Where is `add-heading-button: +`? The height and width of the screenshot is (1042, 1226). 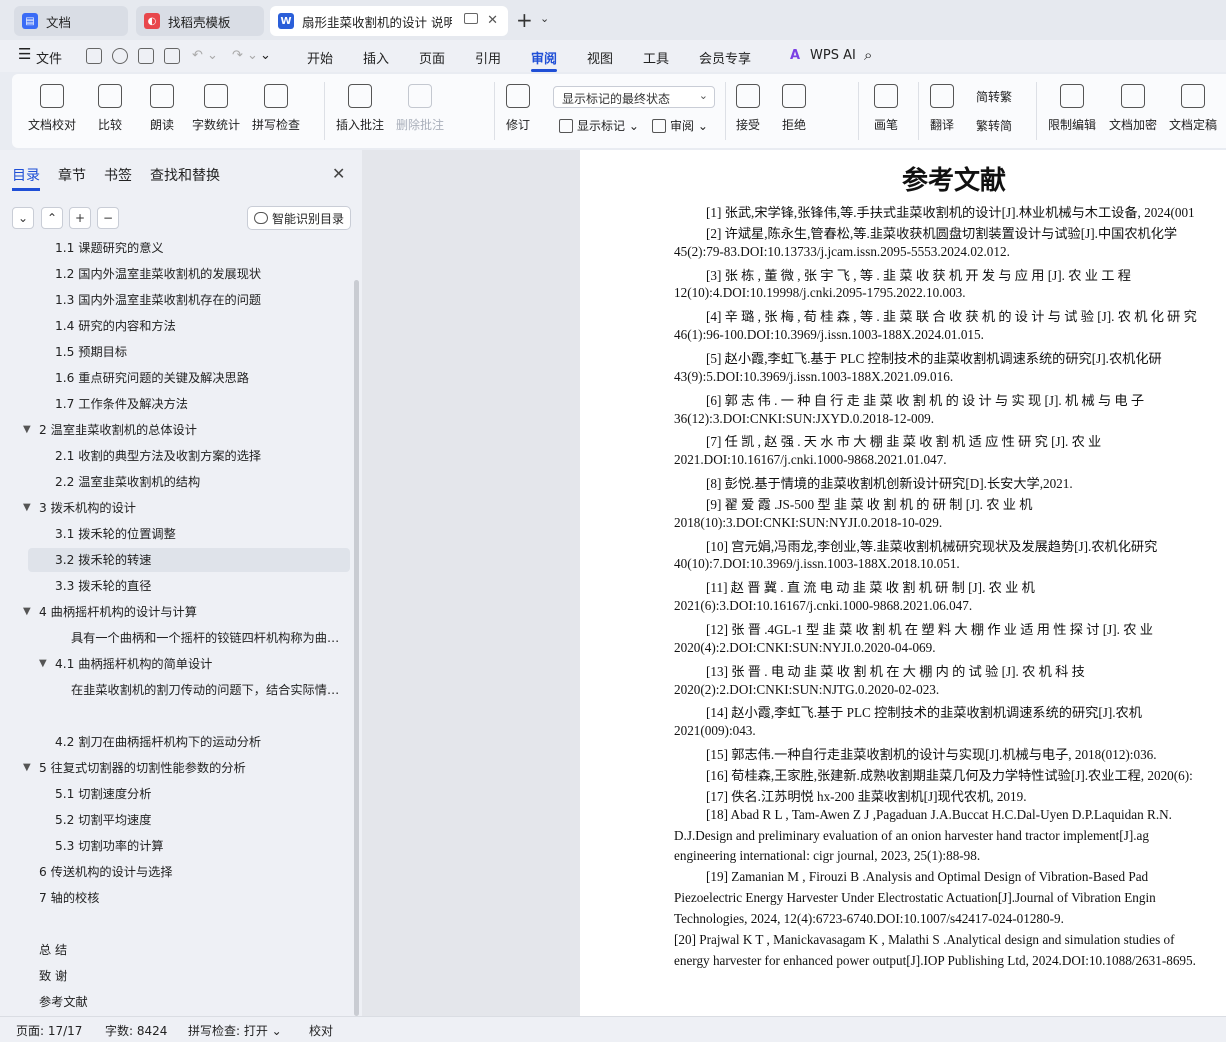 add-heading-button: + is located at coordinates (80, 218).